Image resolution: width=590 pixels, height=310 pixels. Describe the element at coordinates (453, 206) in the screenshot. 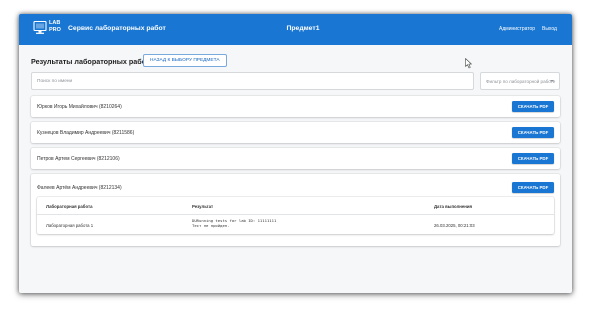

I see `column-header-date: Дата выполнения` at that location.